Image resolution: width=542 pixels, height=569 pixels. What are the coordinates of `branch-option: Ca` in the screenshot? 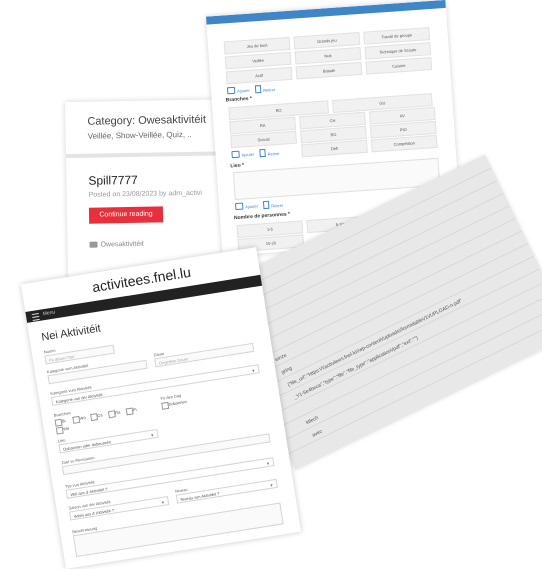 It's located at (100, 415).